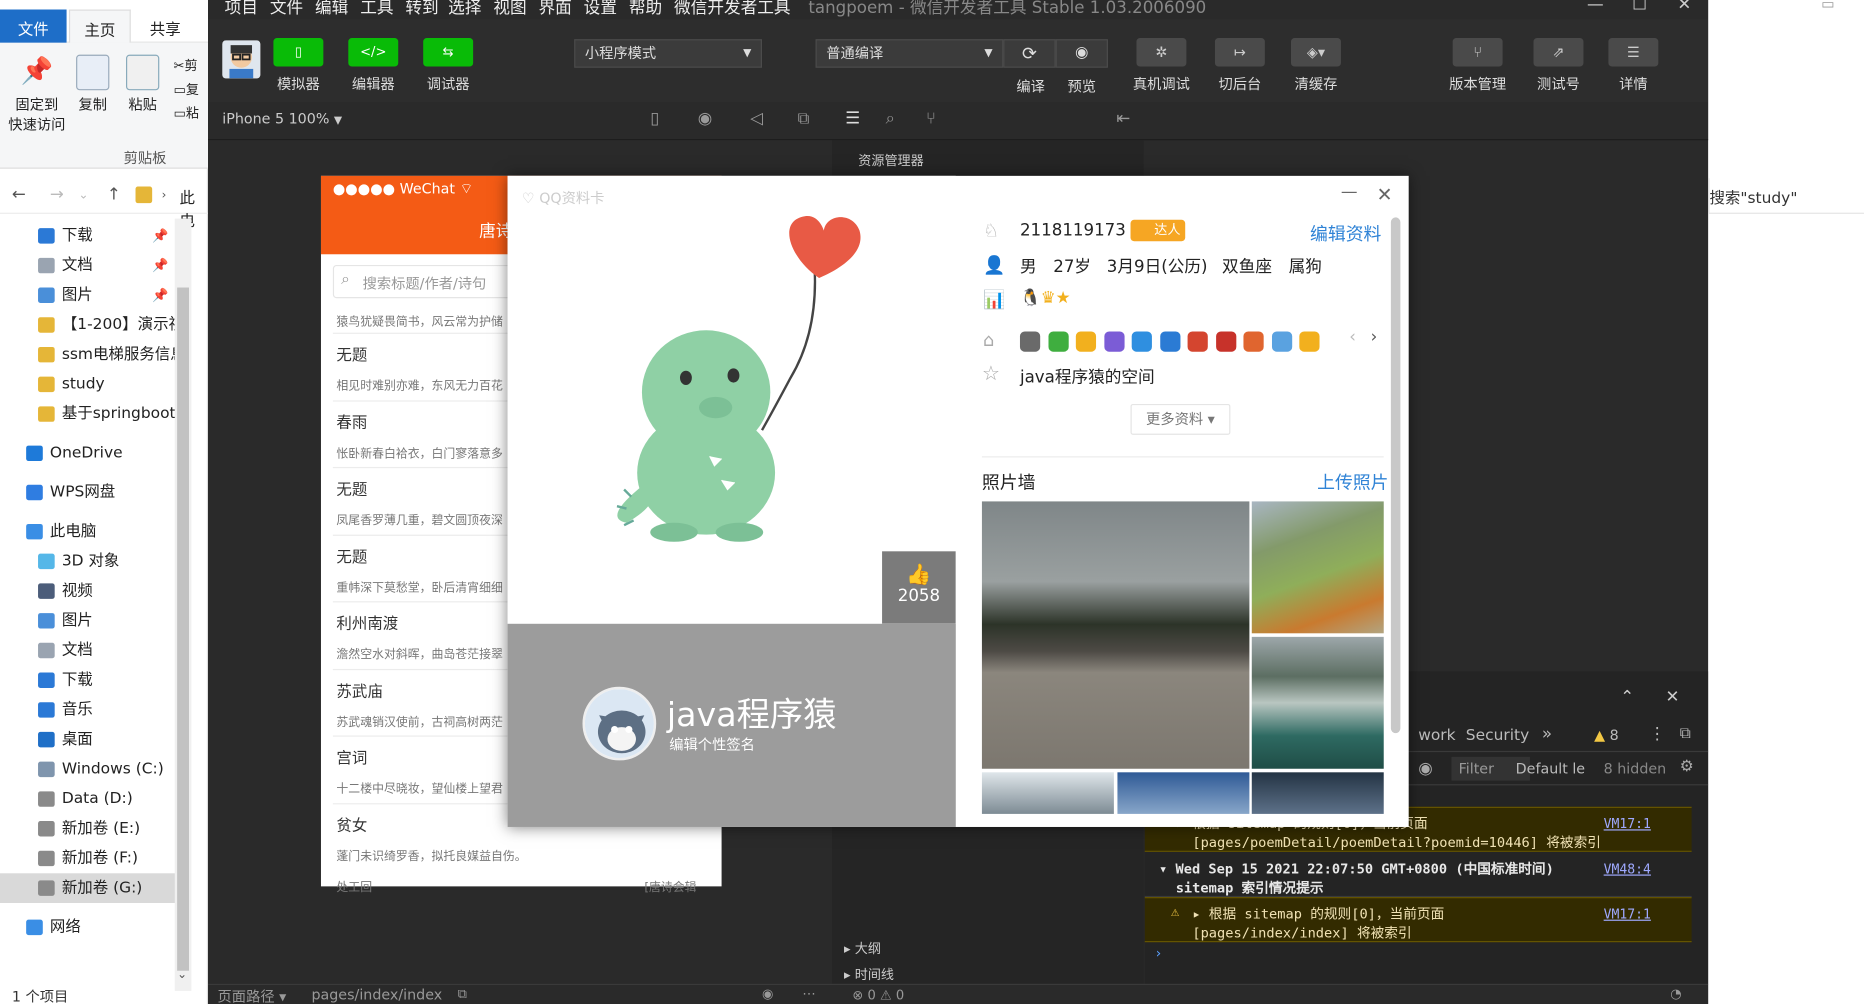 The height and width of the screenshot is (1004, 1864). What do you see at coordinates (92, 85) in the screenshot?
I see `copy-button: 复制` at bounding box center [92, 85].